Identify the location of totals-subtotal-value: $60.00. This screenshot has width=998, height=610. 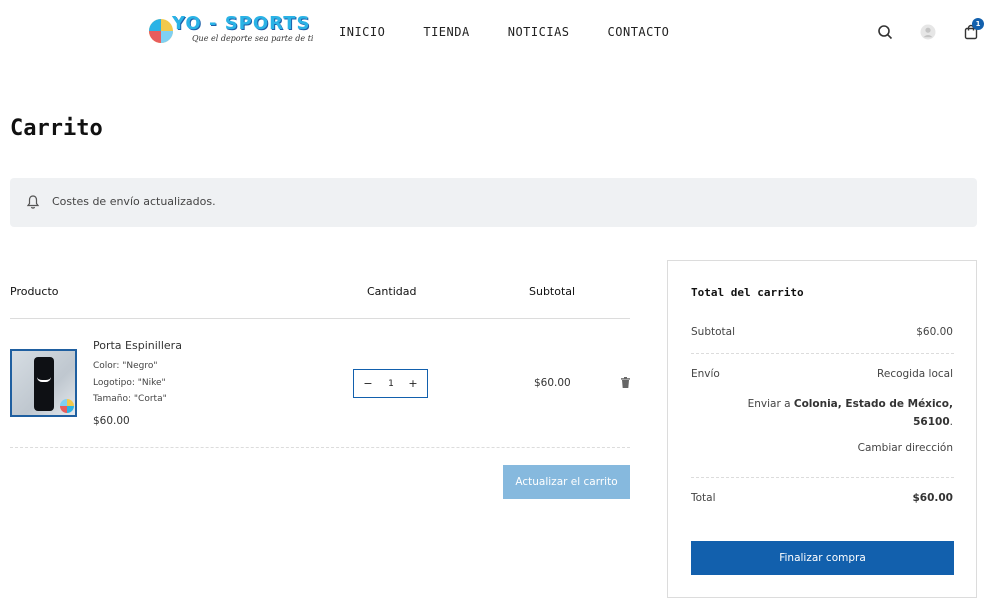
(934, 332).